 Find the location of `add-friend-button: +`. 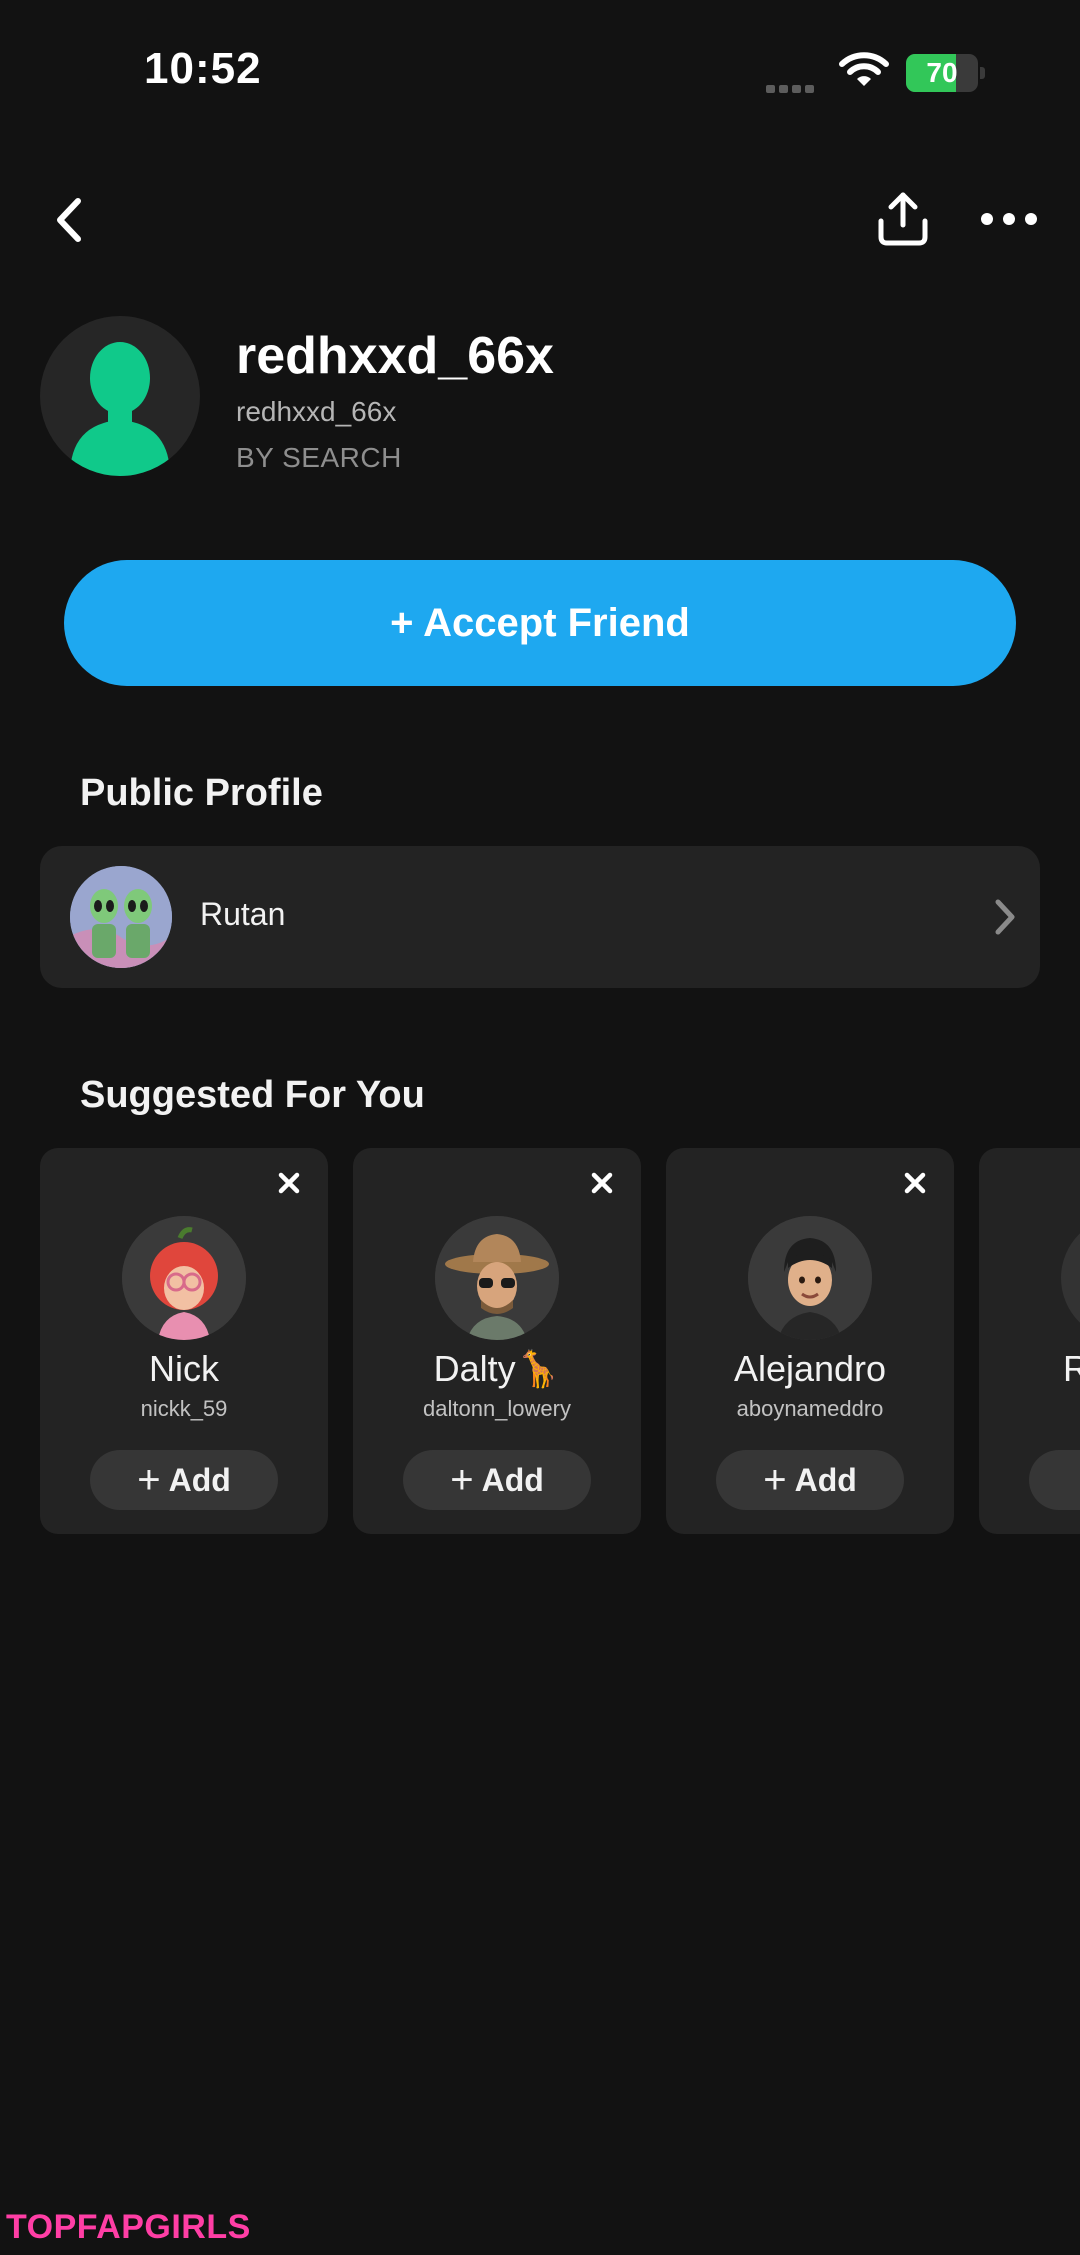

add-friend-button: + is located at coordinates (1054, 1480).